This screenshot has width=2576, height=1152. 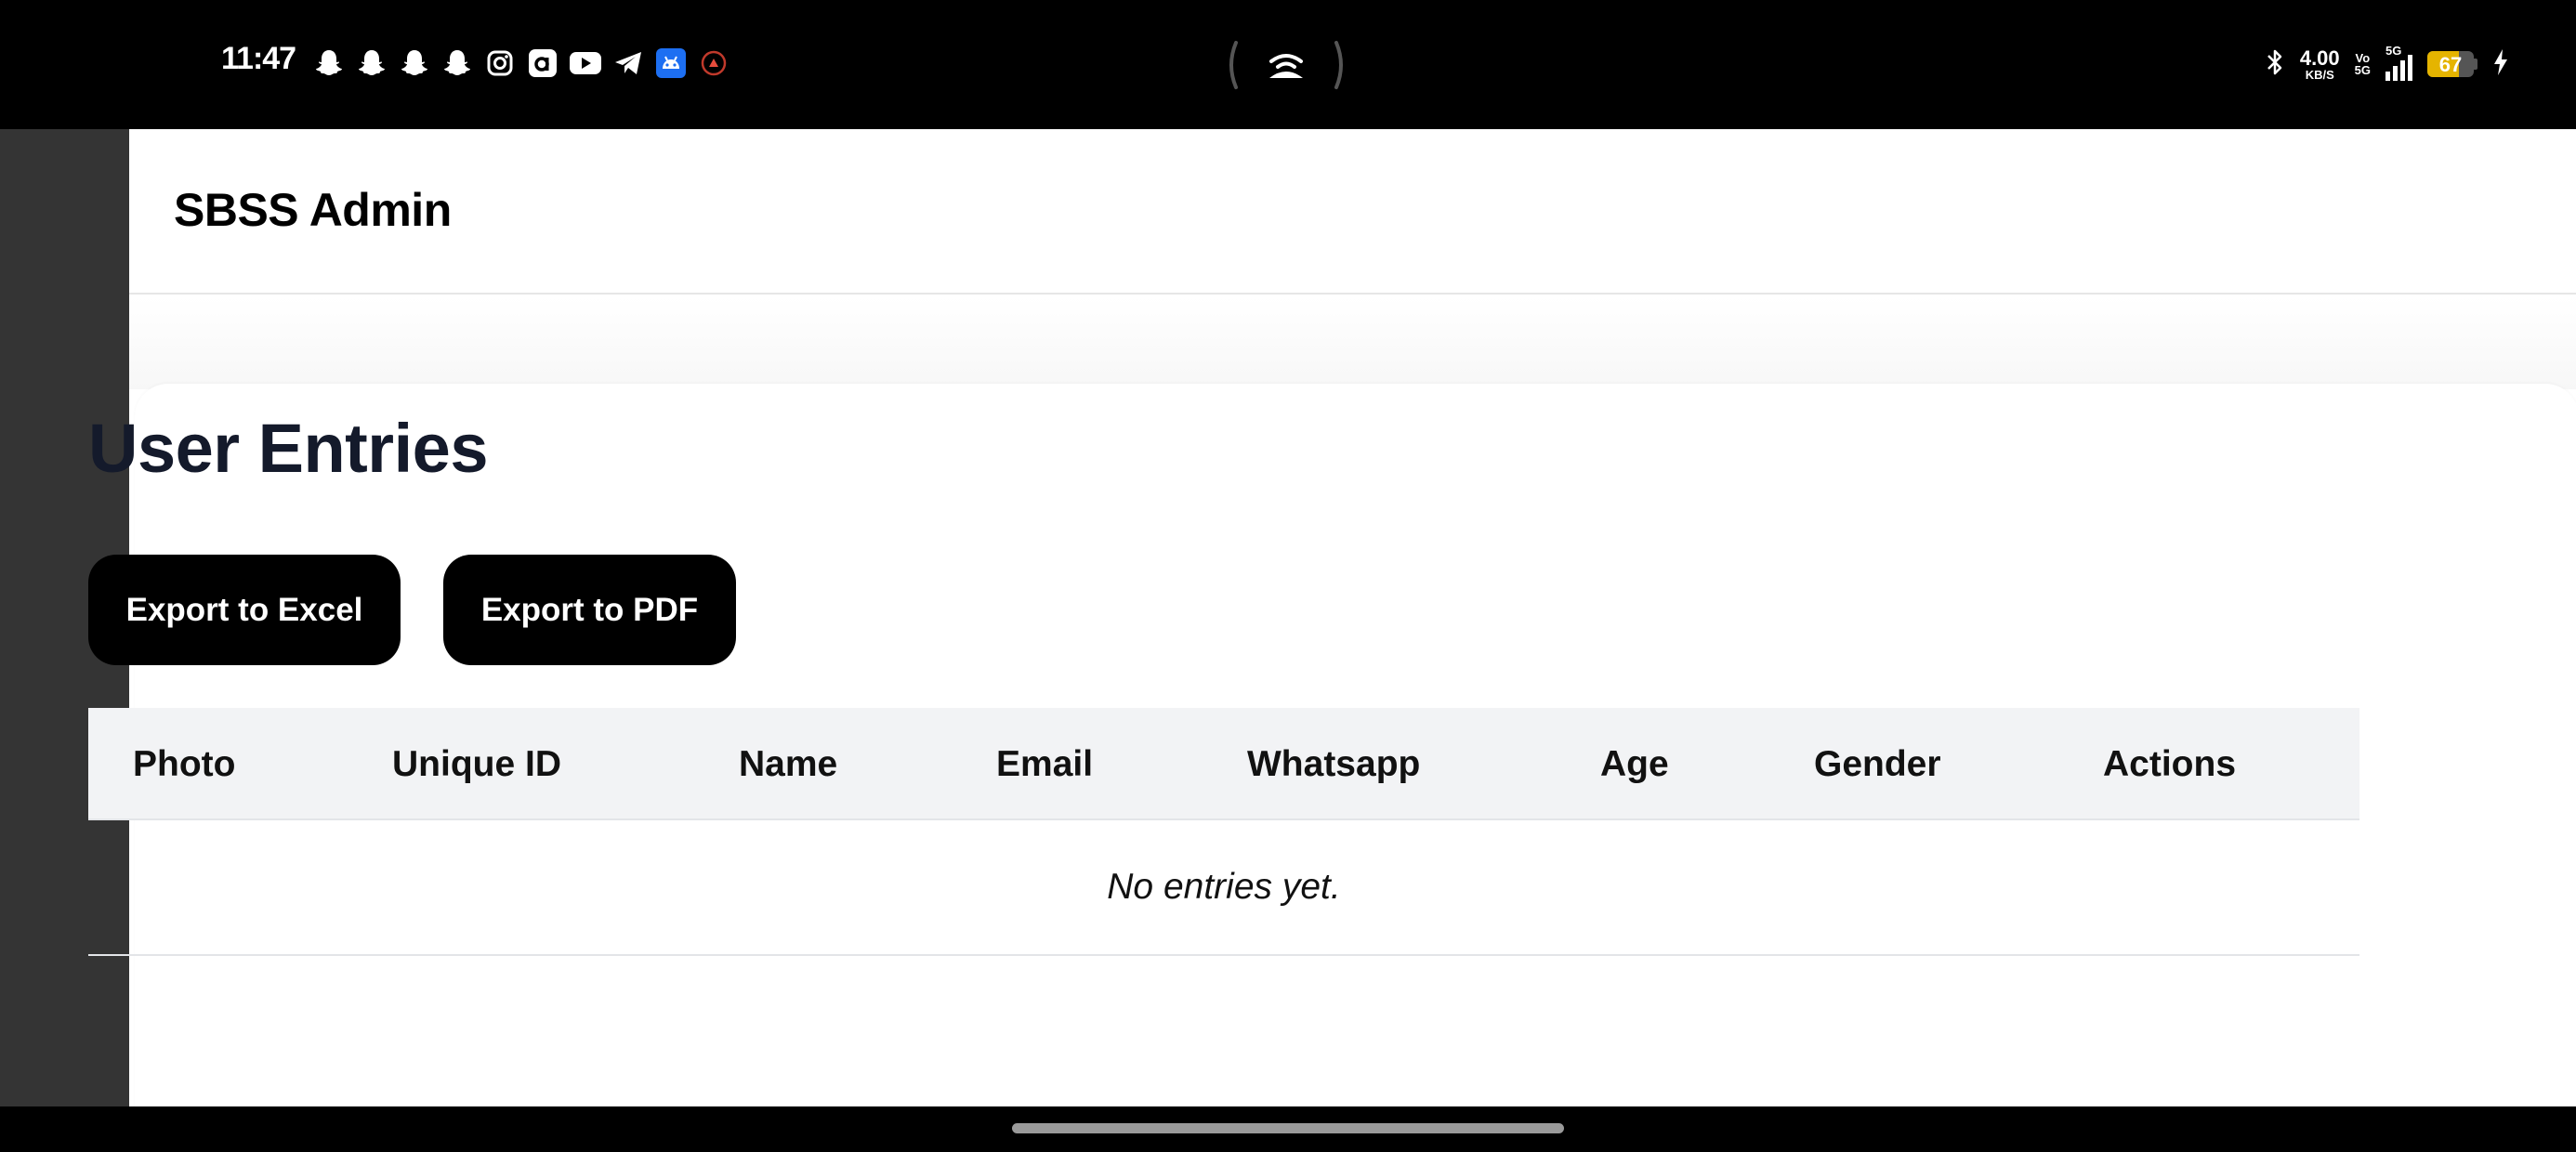 I want to click on column-header-email: Email, so click(x=1045, y=764).